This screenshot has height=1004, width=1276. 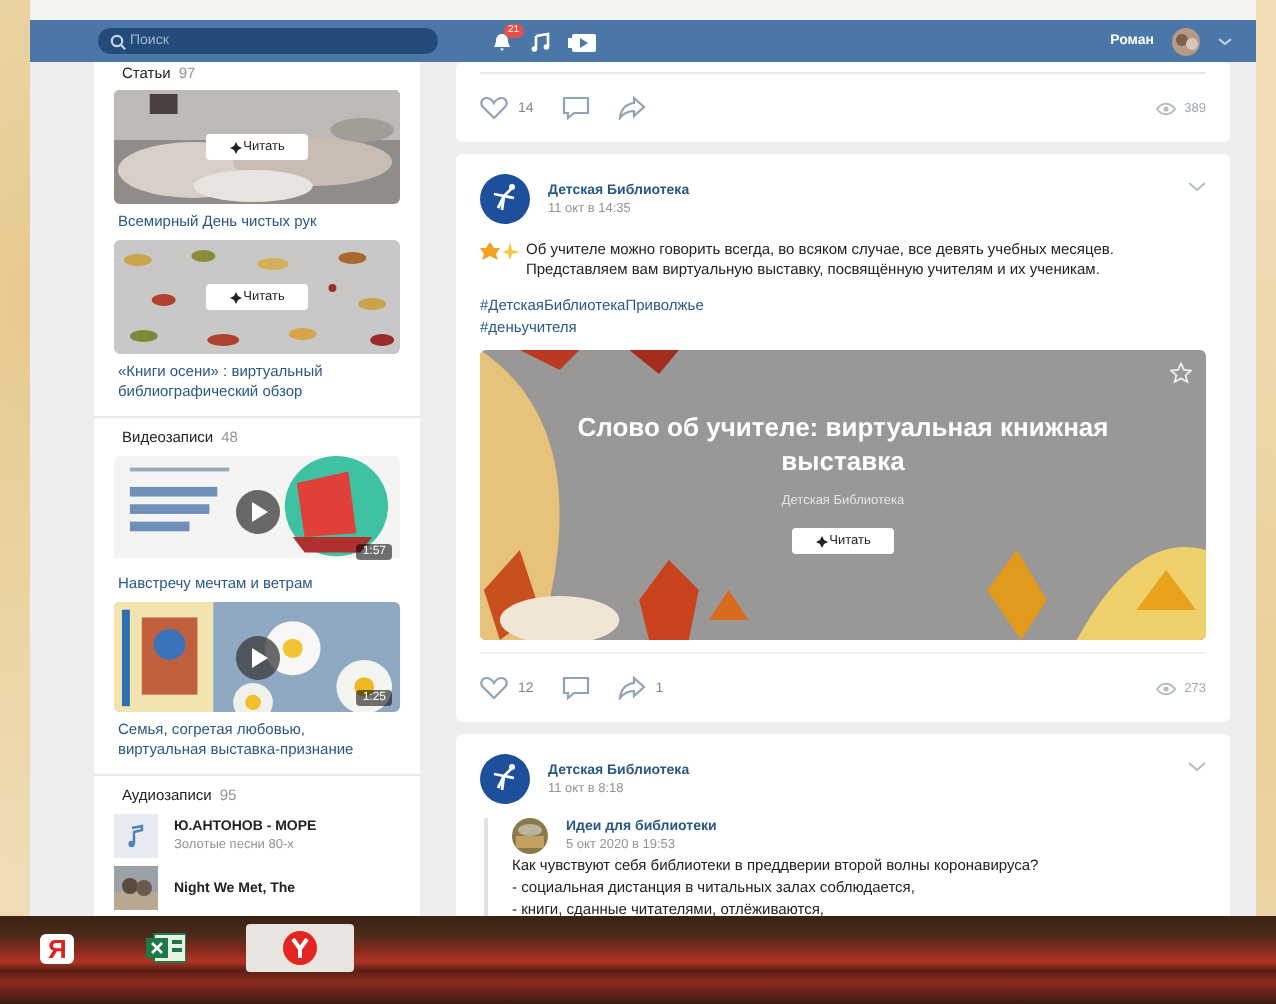 What do you see at coordinates (502, 41) in the screenshot?
I see `bell-icon` at bounding box center [502, 41].